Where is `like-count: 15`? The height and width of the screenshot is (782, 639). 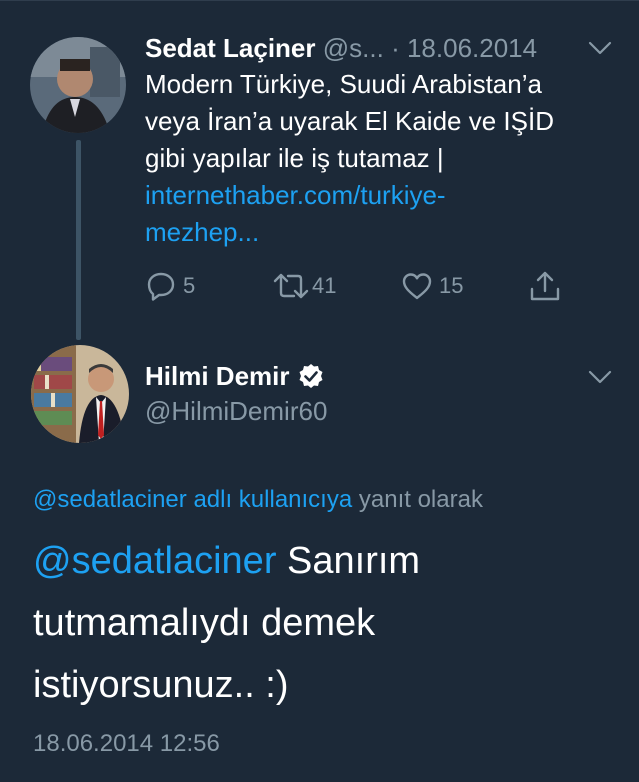
like-count: 15 is located at coordinates (451, 285).